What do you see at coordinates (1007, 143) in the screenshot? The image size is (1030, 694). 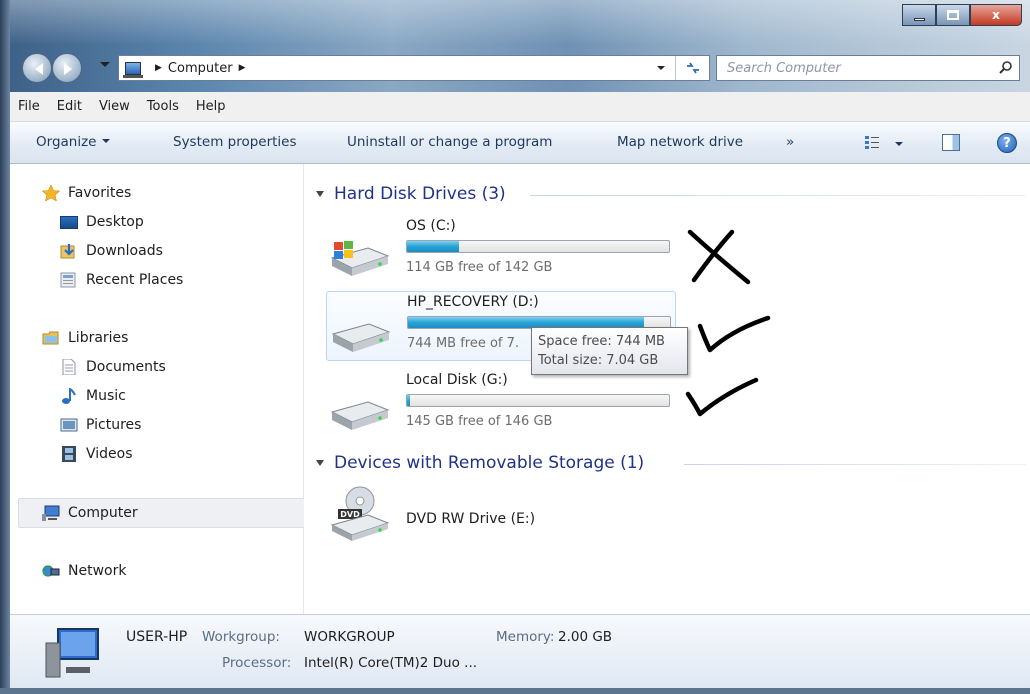 I see `help-icon: ?` at bounding box center [1007, 143].